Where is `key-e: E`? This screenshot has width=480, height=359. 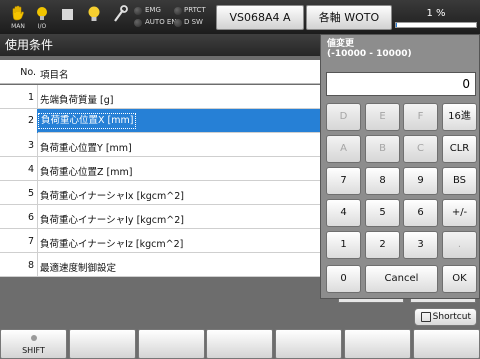 key-e: E is located at coordinates (382, 117).